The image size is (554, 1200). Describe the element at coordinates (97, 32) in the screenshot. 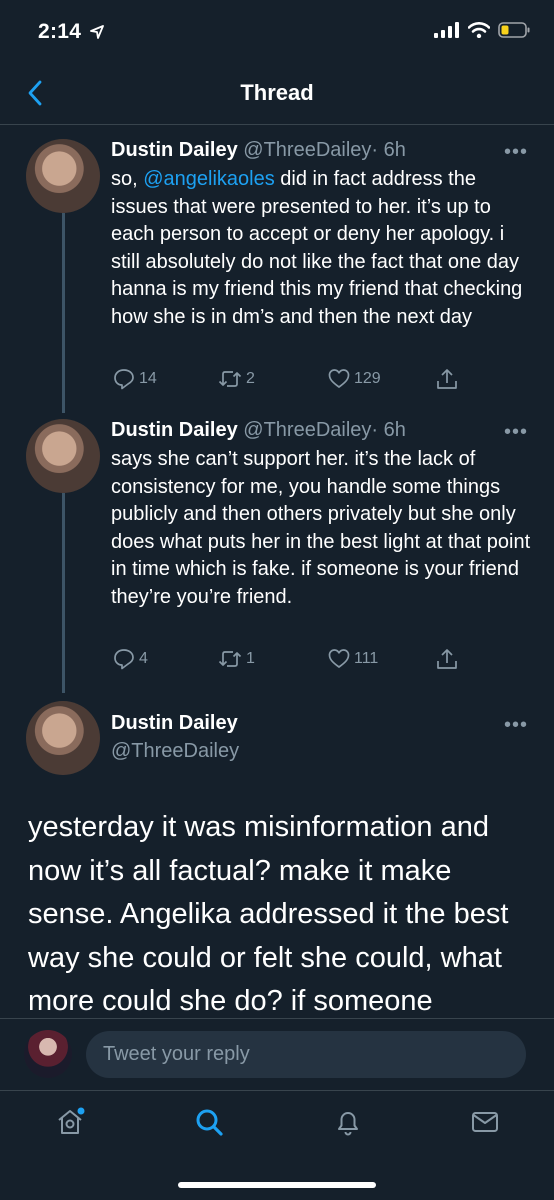

I see `location-arrow-icon` at that location.